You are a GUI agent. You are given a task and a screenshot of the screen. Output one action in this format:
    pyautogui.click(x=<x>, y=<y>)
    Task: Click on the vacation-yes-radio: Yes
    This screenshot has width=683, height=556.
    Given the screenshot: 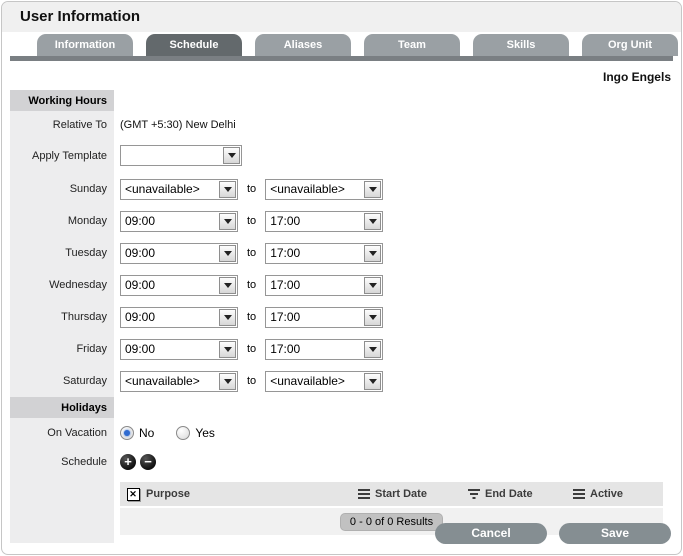 What is the action you would take?
    pyautogui.click(x=195, y=432)
    